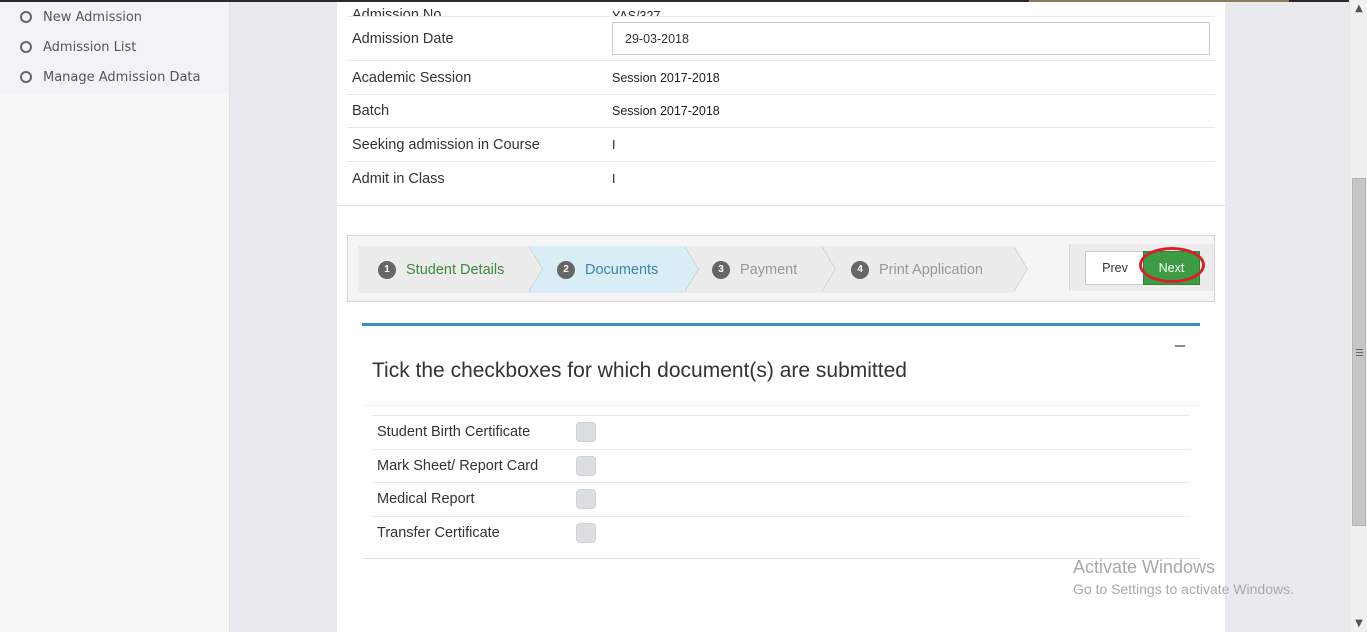 The width and height of the screenshot is (1367, 632). I want to click on mark-sheet-checkbox, so click(586, 465).